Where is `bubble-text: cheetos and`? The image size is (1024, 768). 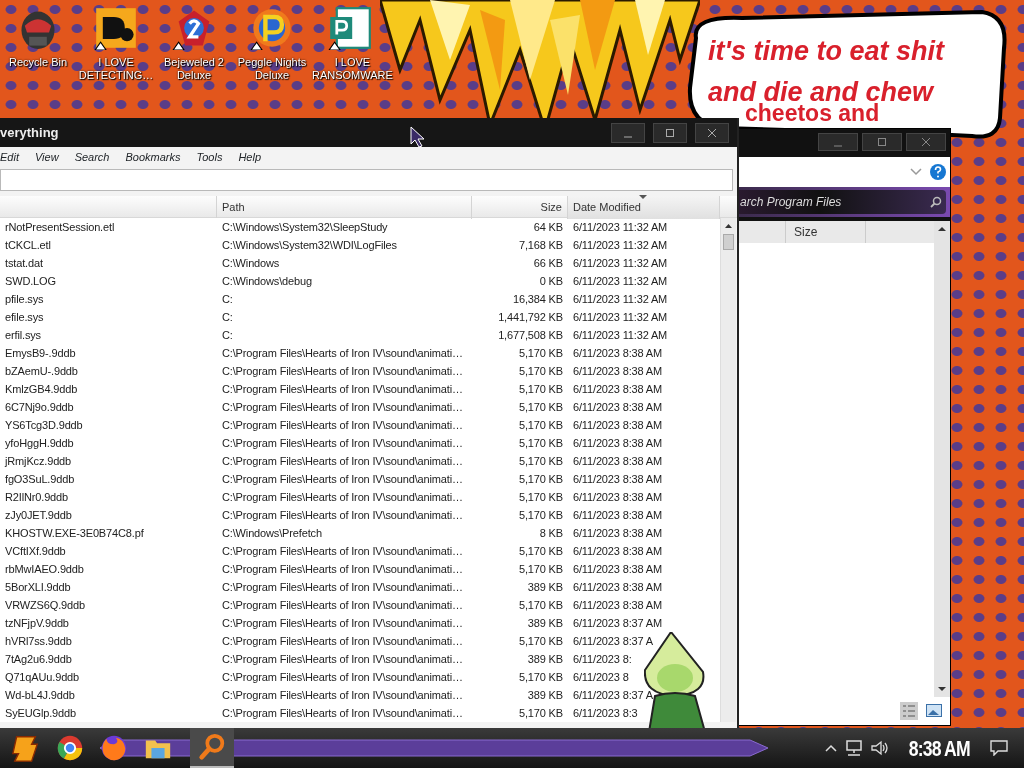
bubble-text: cheetos and is located at coordinates (812, 113).